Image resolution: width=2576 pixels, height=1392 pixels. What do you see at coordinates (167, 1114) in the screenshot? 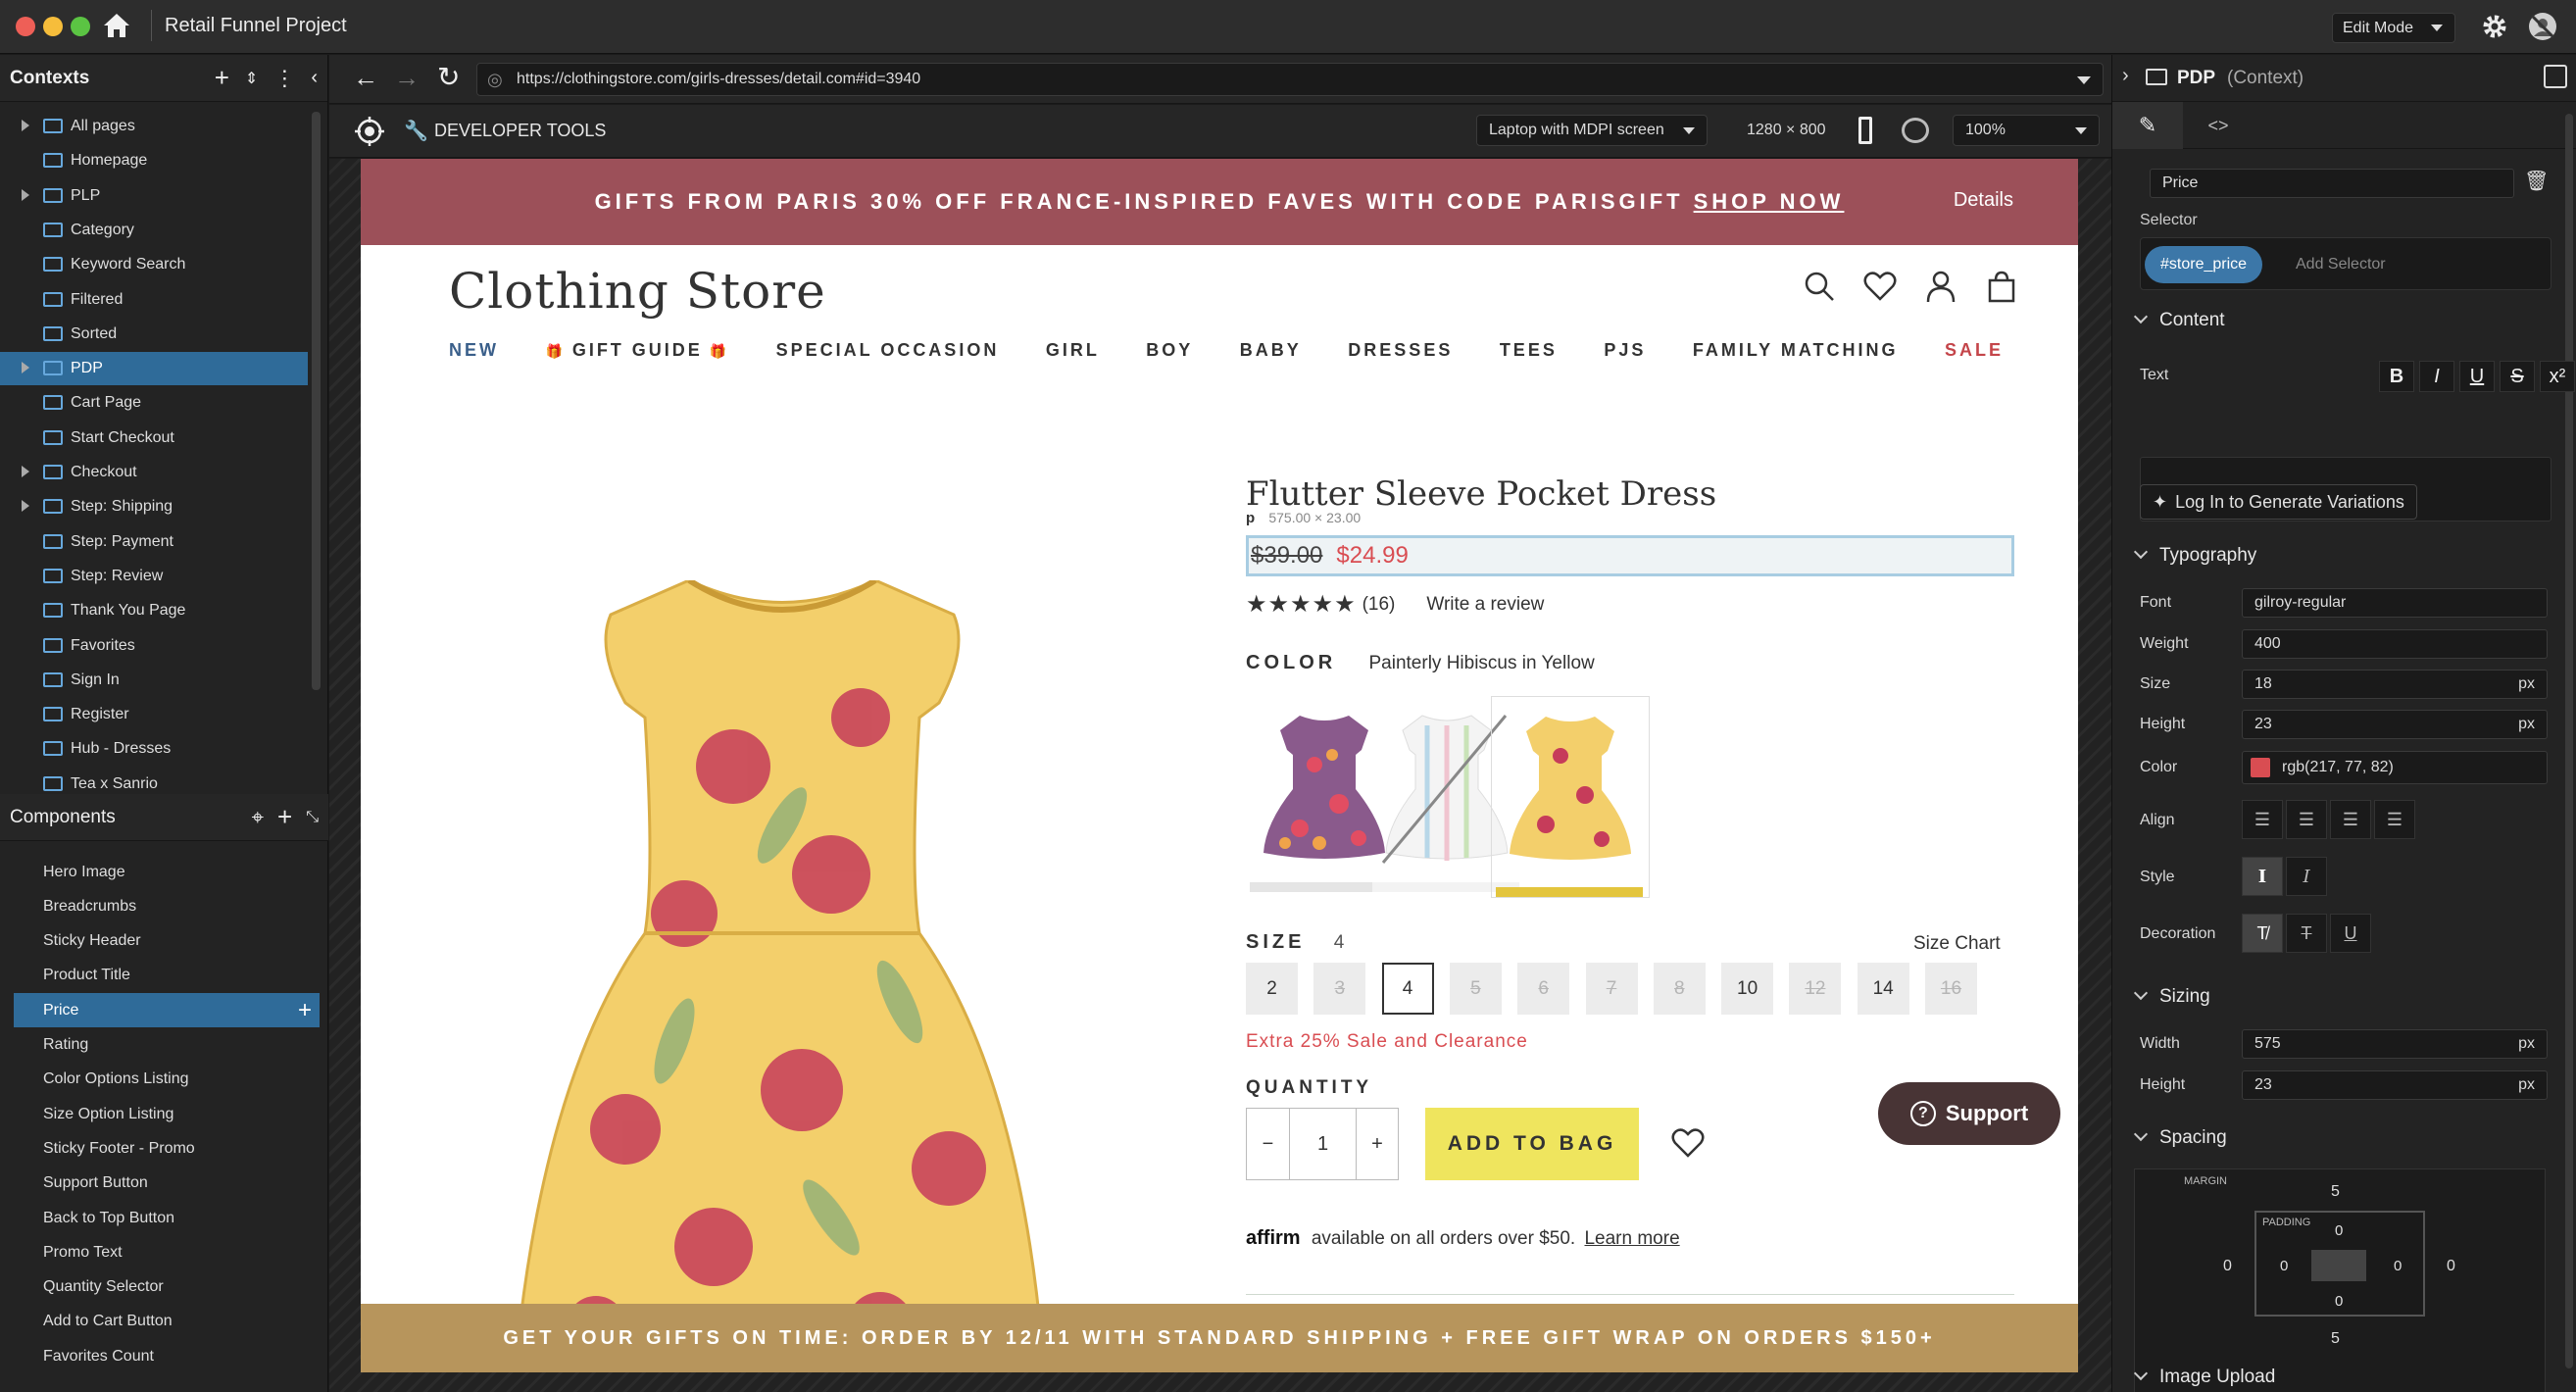
I see `component-item: Size Option Listing` at bounding box center [167, 1114].